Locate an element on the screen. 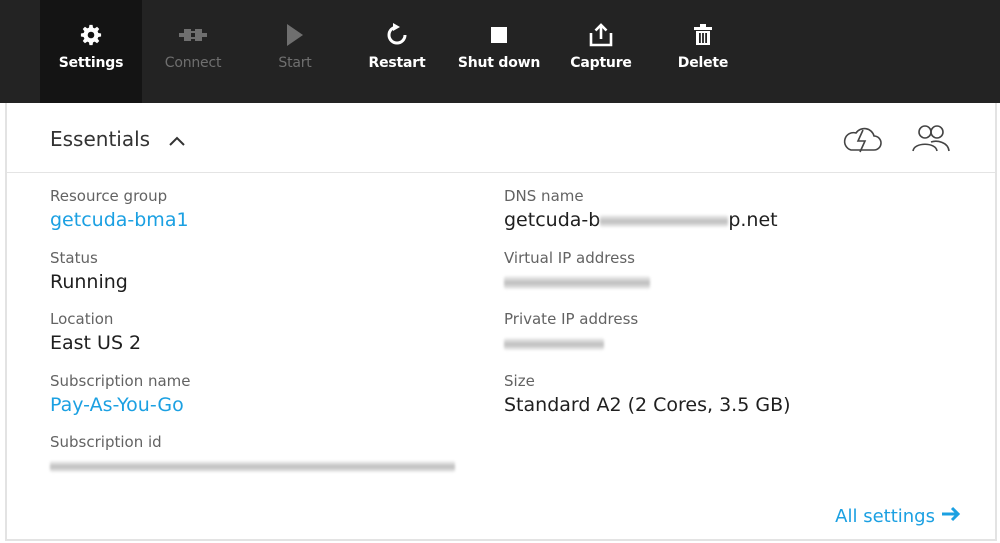  private-ip-property: Private IP address is located at coordinates (734, 340).